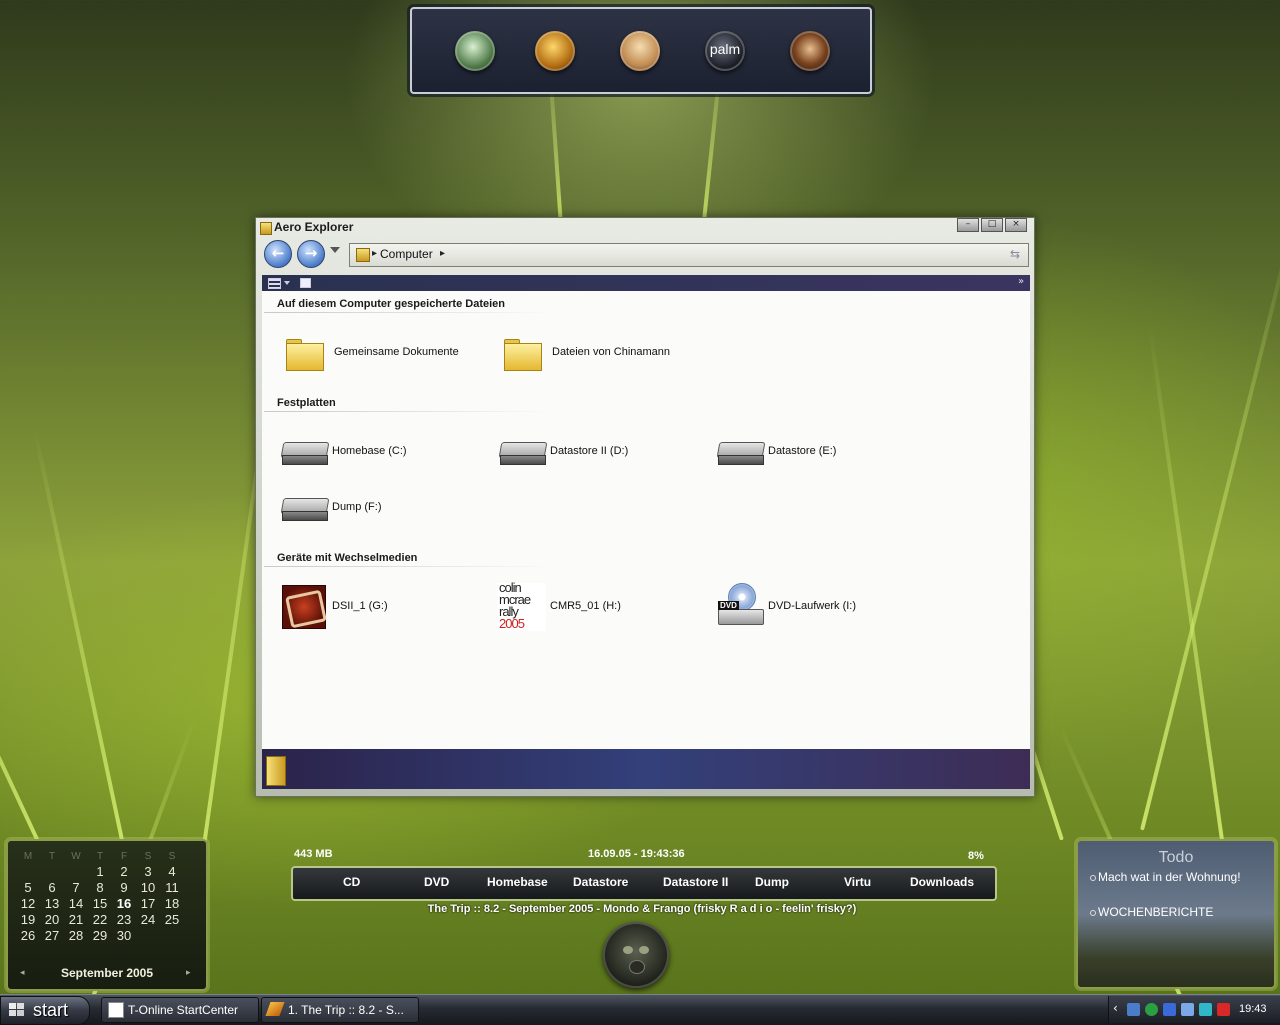 Image resolution: width=1280 pixels, height=1025 pixels. Describe the element at coordinates (369, 451) in the screenshot. I see `item-label: Homebase (C:)` at that location.